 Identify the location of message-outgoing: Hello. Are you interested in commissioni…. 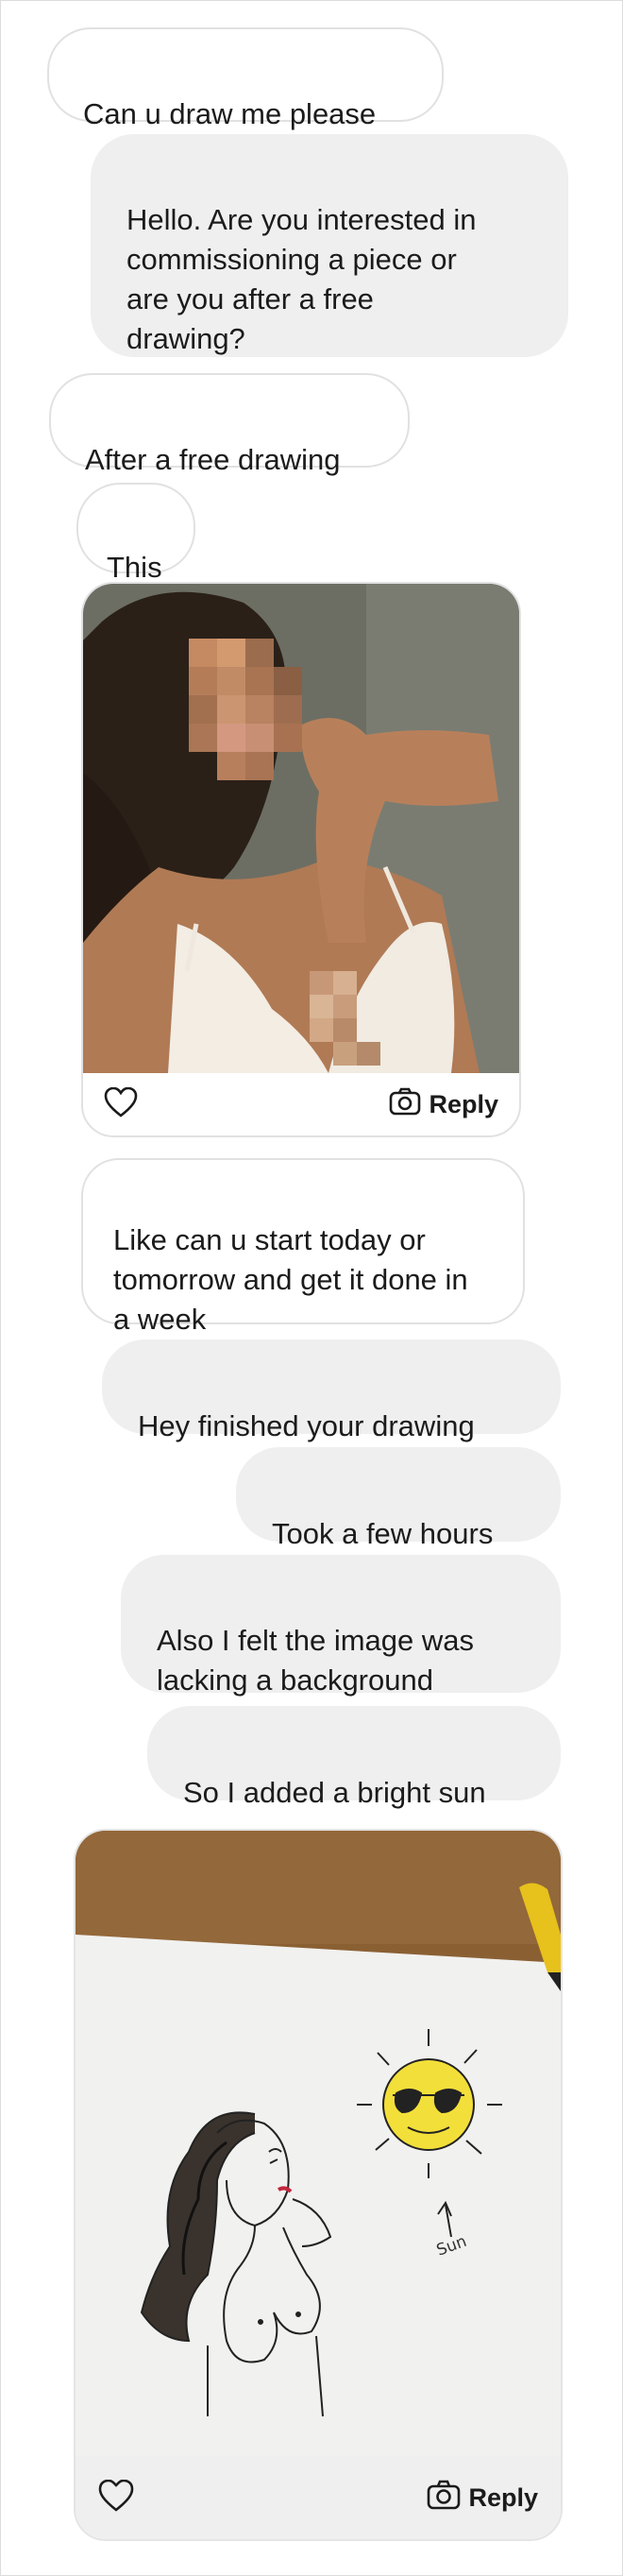
(329, 245).